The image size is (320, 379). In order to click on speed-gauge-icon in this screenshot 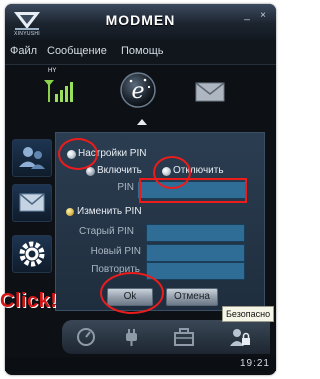, I will do `click(86, 337)`.